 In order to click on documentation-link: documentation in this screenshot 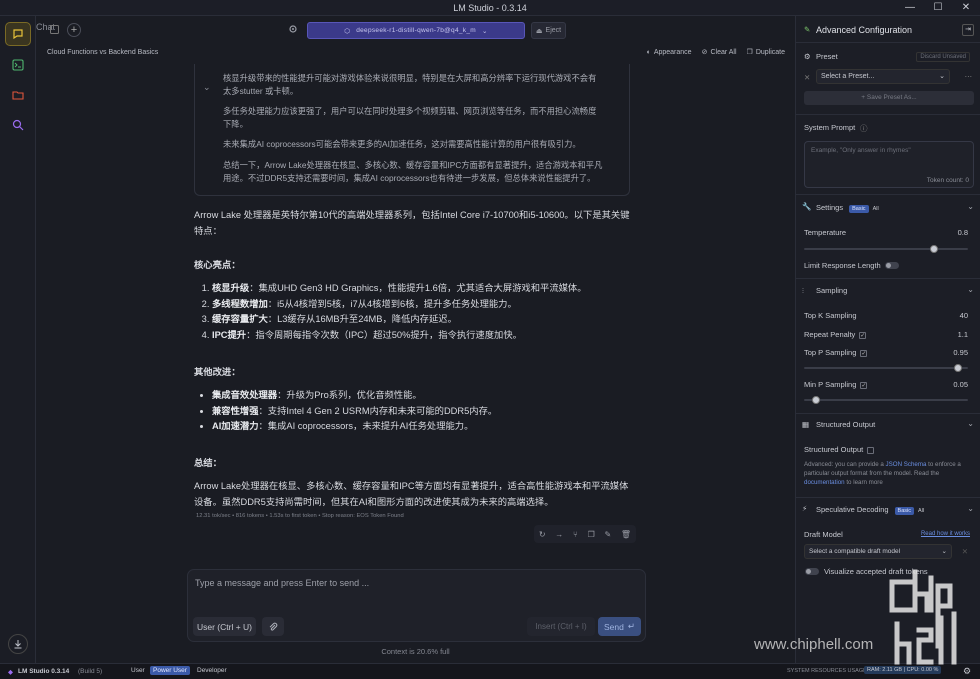, I will do `click(824, 482)`.